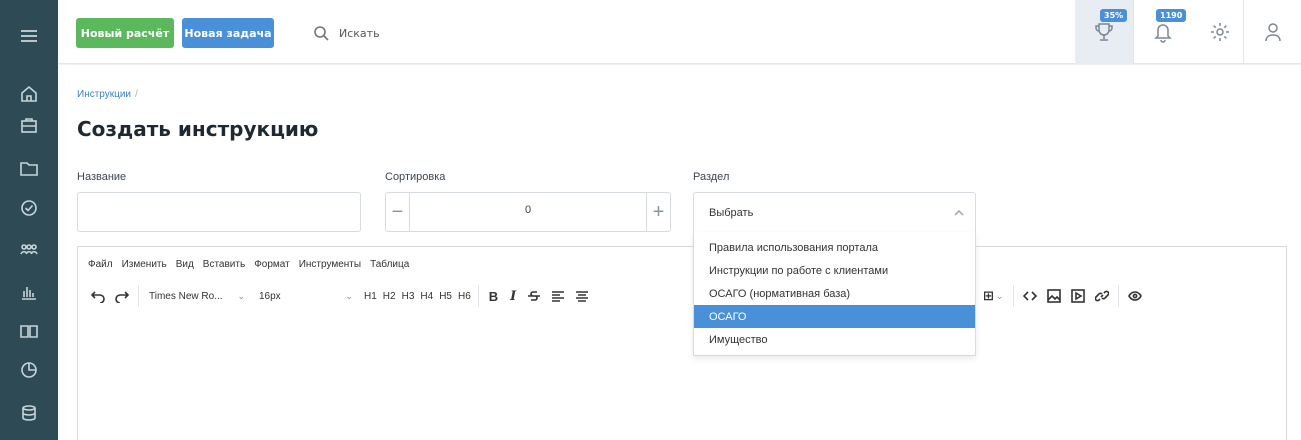  I want to click on heading-4-button: H4, so click(426, 296).